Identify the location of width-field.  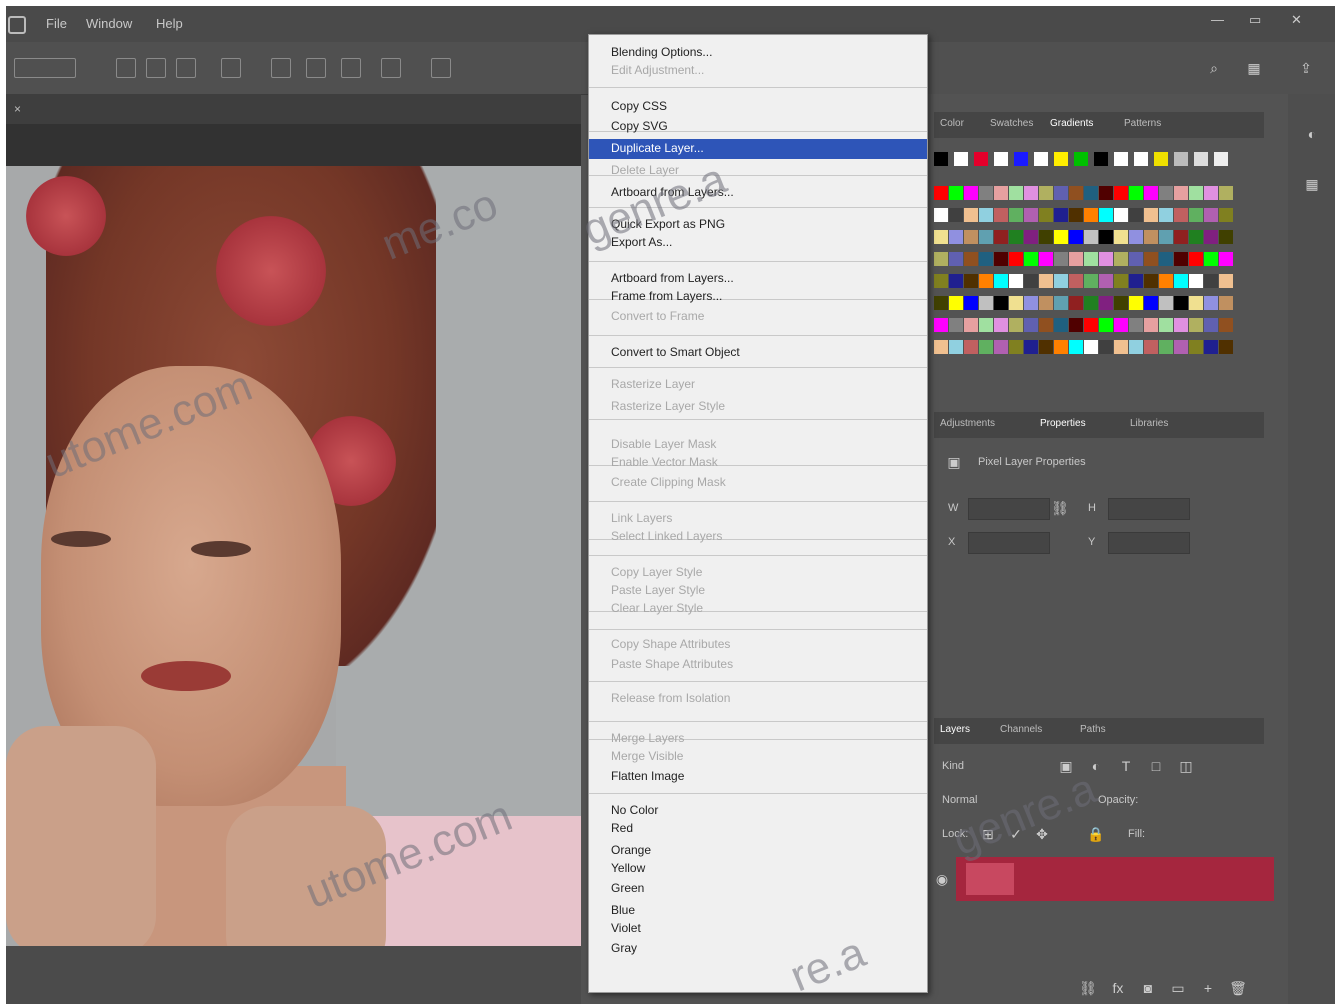
(1009, 509).